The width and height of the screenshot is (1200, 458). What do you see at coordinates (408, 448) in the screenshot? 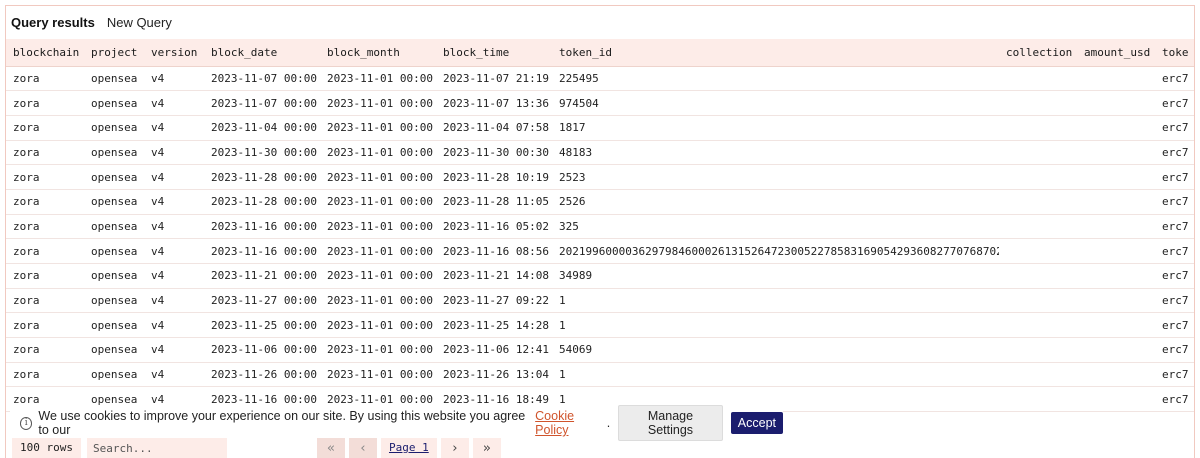
I see `page-number-link: Page 1` at bounding box center [408, 448].